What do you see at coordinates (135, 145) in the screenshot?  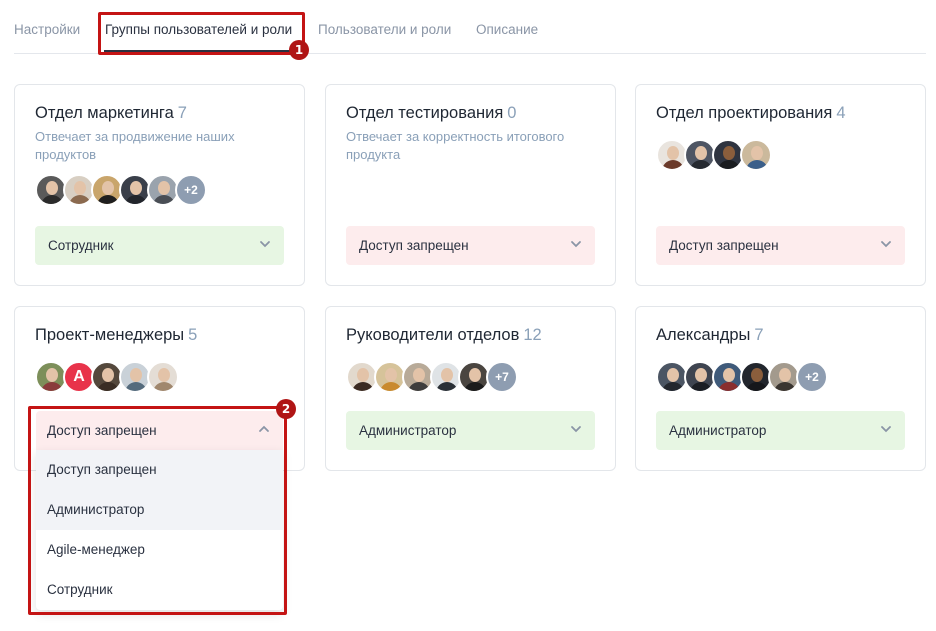 I see `card-description: Отвечает за продвижение наших продуктов` at bounding box center [135, 145].